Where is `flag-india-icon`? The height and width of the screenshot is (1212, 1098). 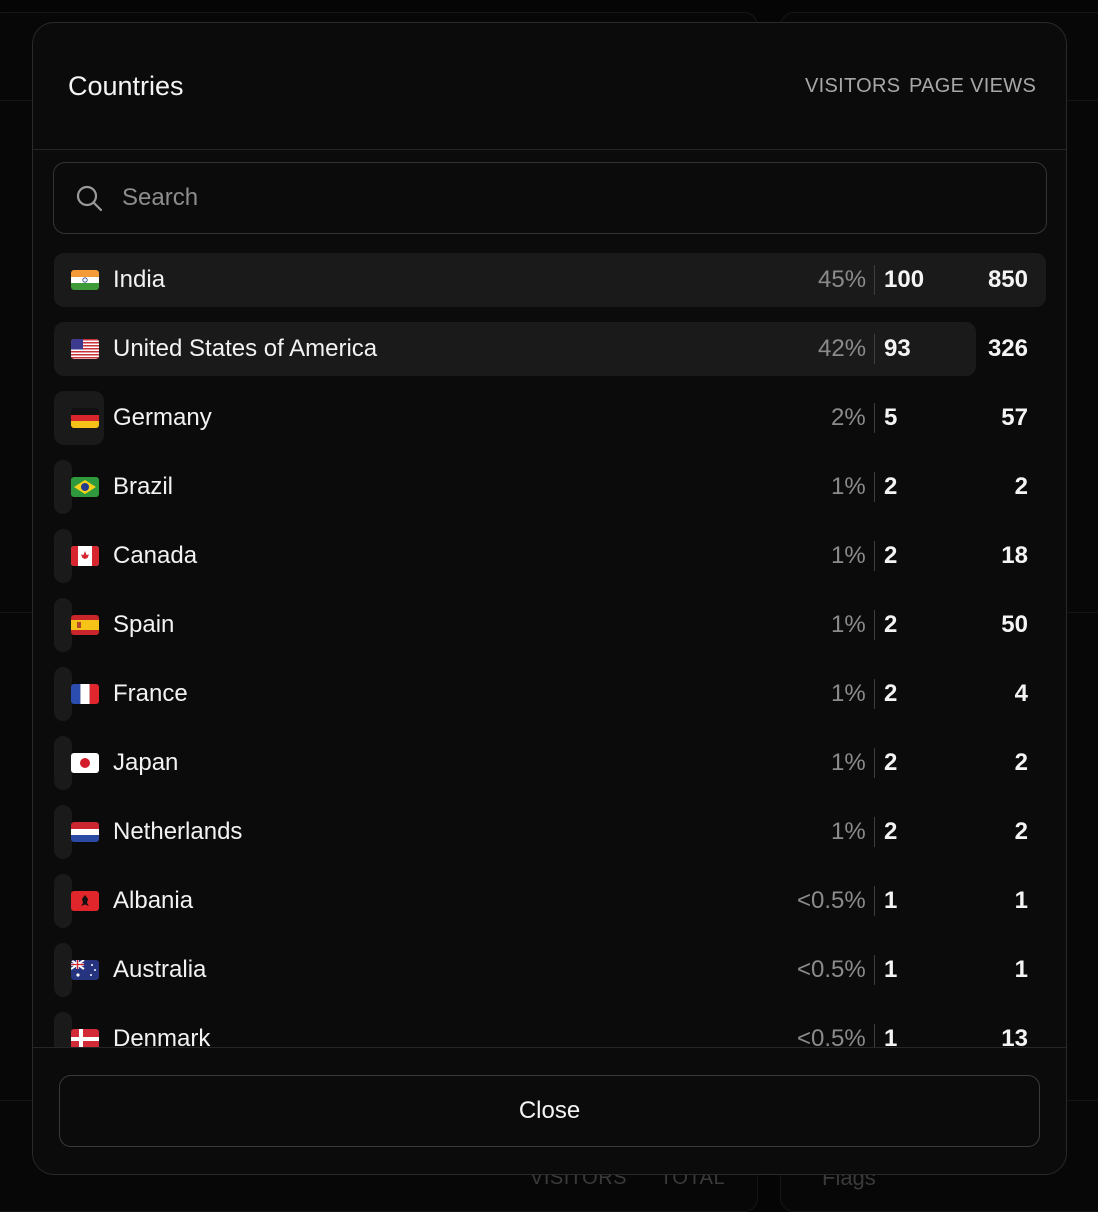
flag-india-icon is located at coordinates (85, 280).